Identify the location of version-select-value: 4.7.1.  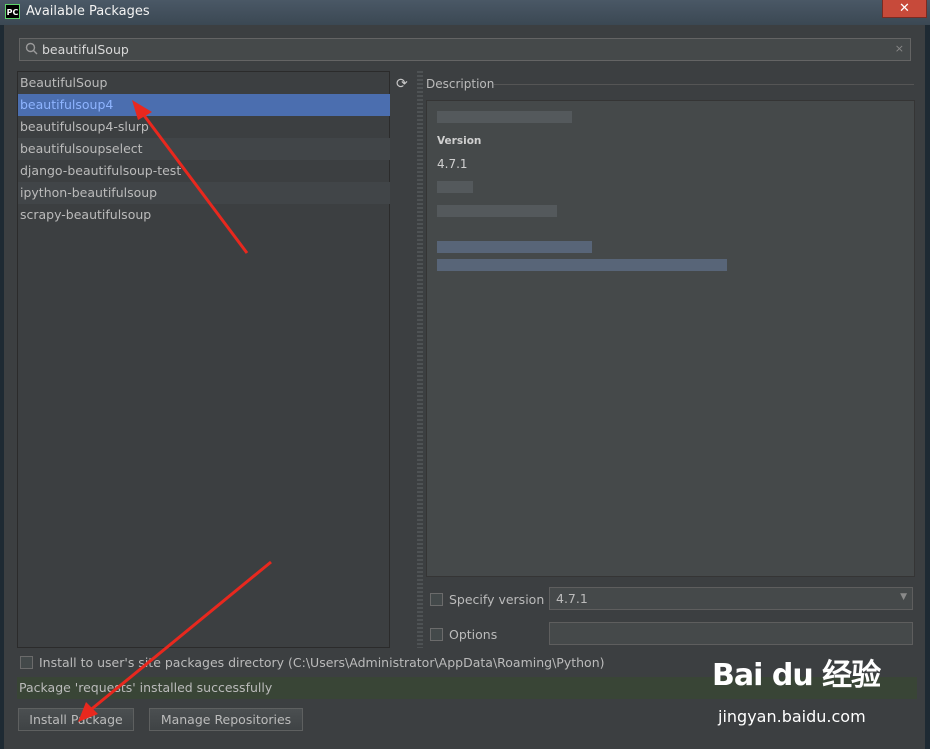
(572, 598).